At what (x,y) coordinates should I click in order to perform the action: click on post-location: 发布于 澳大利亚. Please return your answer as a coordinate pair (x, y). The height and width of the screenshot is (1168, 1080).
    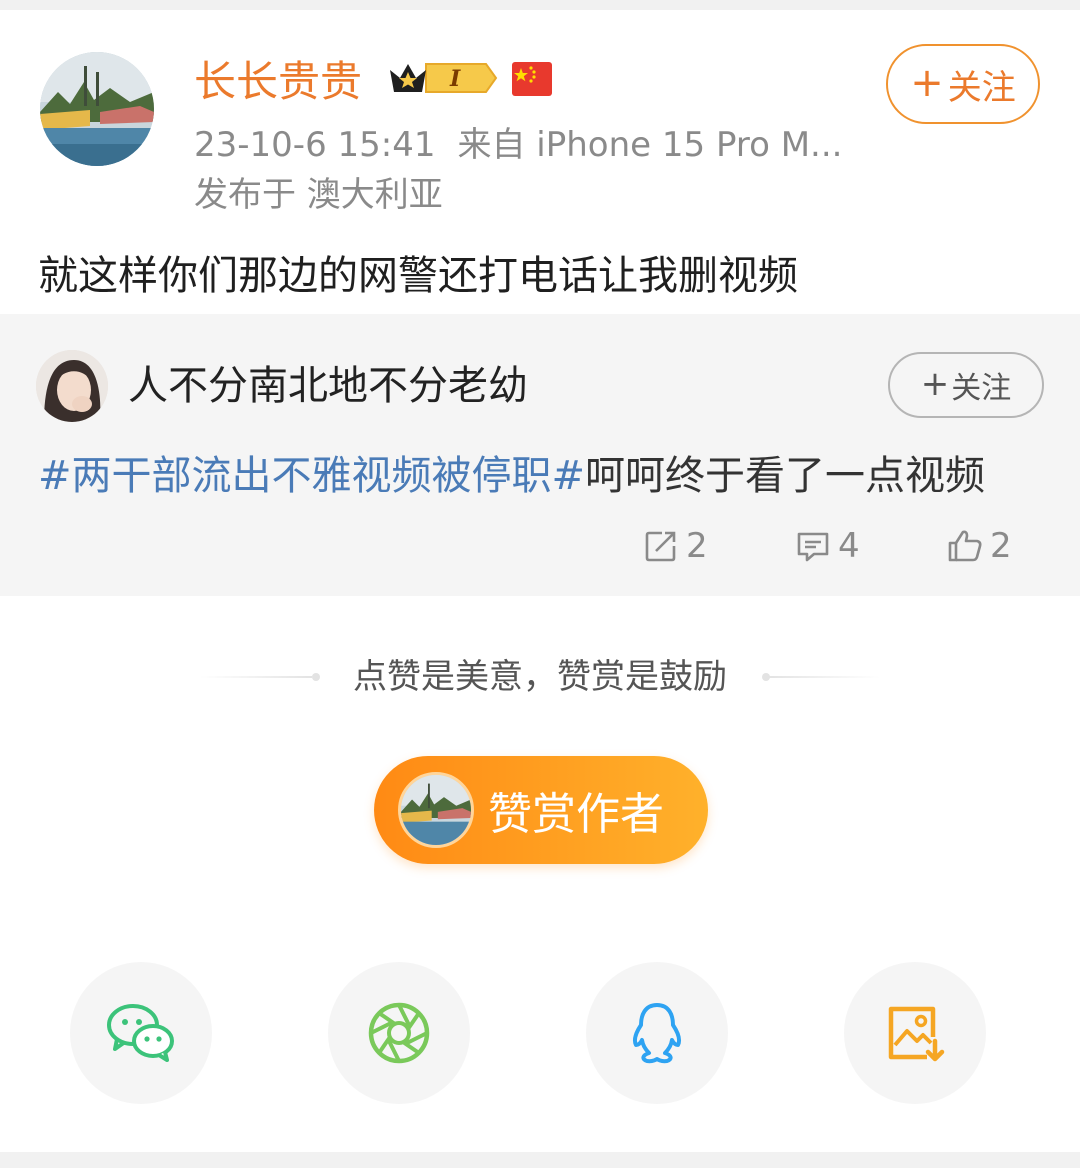
    Looking at the image, I should click on (318, 195).